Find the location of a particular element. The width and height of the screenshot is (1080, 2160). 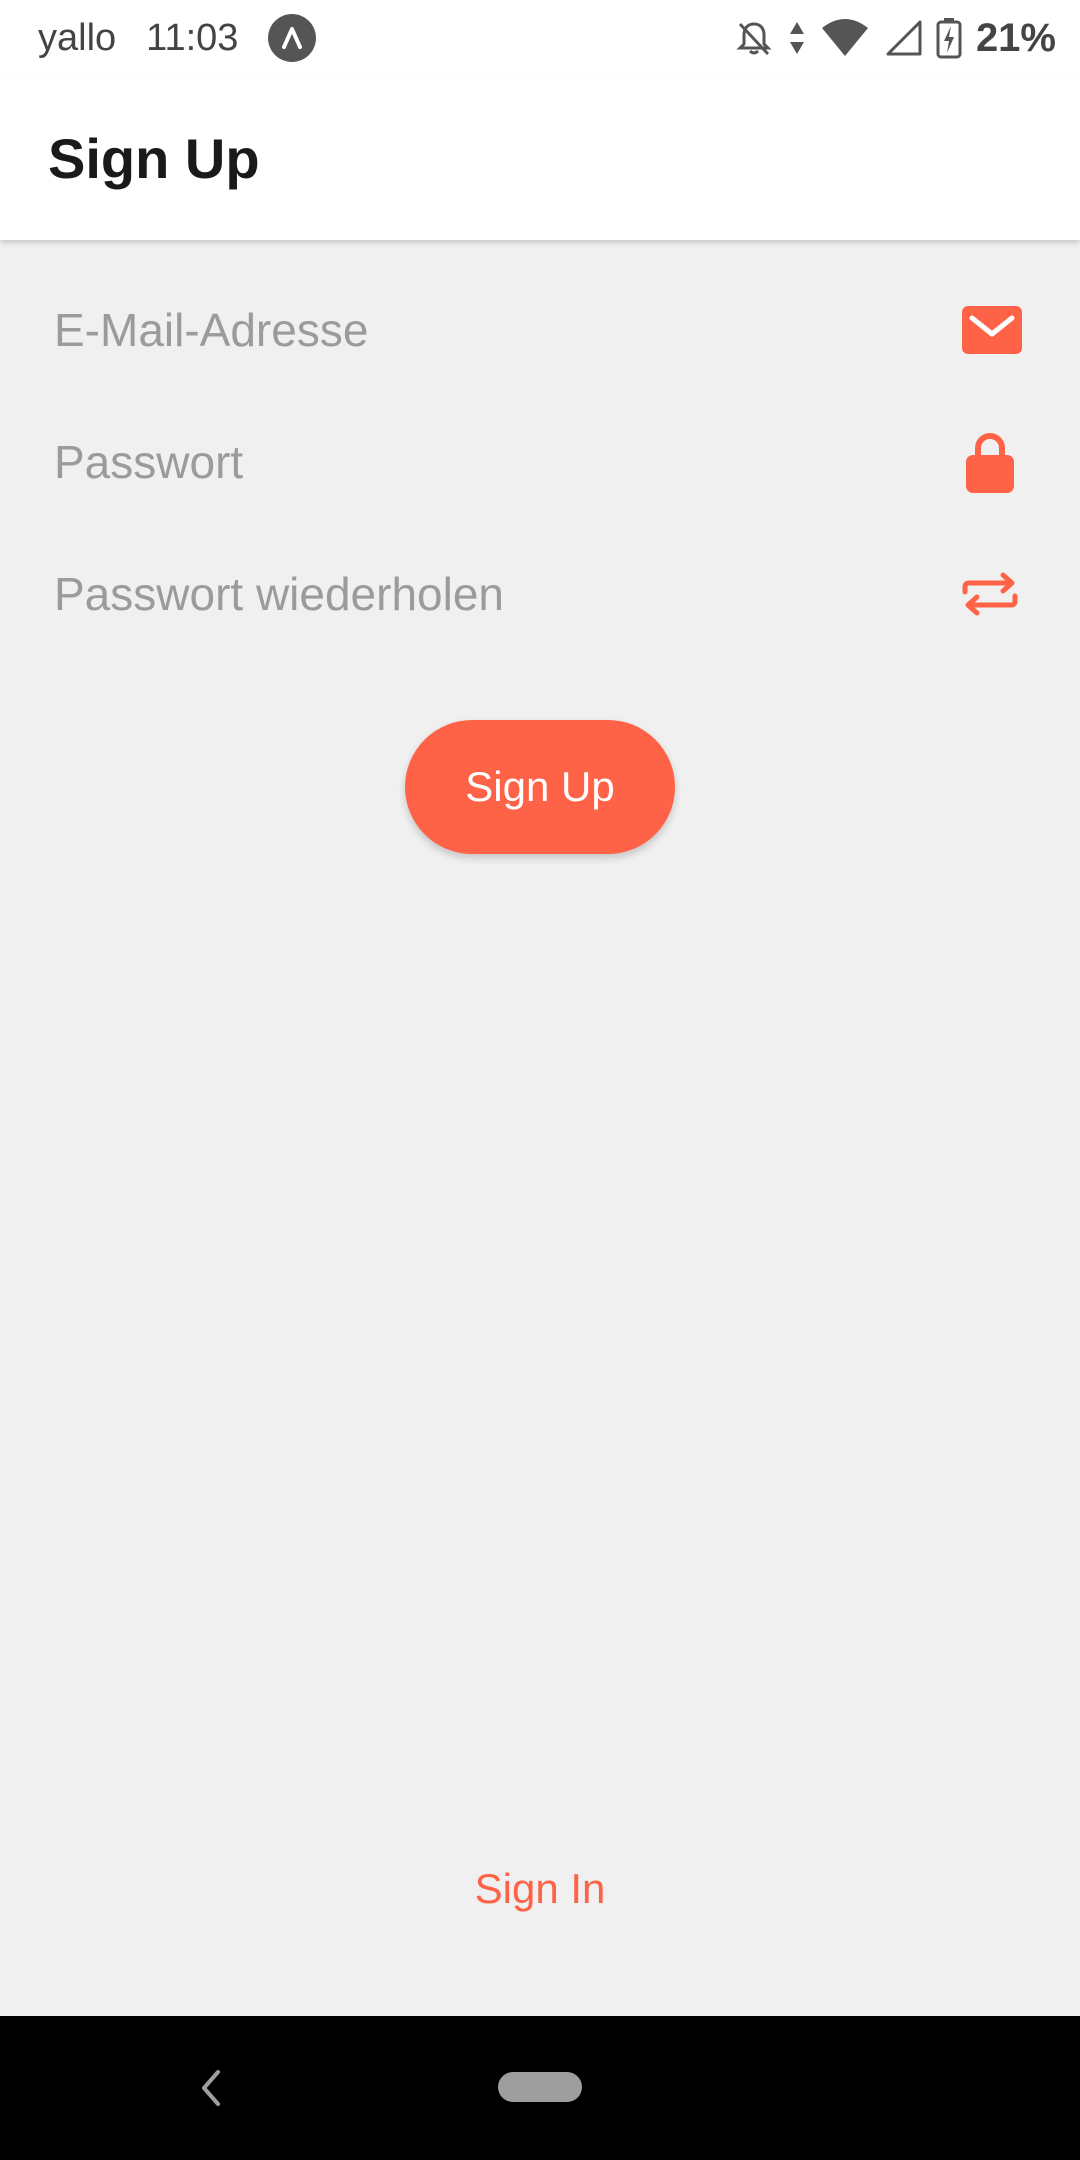

status-right: 21% is located at coordinates (895, 38).